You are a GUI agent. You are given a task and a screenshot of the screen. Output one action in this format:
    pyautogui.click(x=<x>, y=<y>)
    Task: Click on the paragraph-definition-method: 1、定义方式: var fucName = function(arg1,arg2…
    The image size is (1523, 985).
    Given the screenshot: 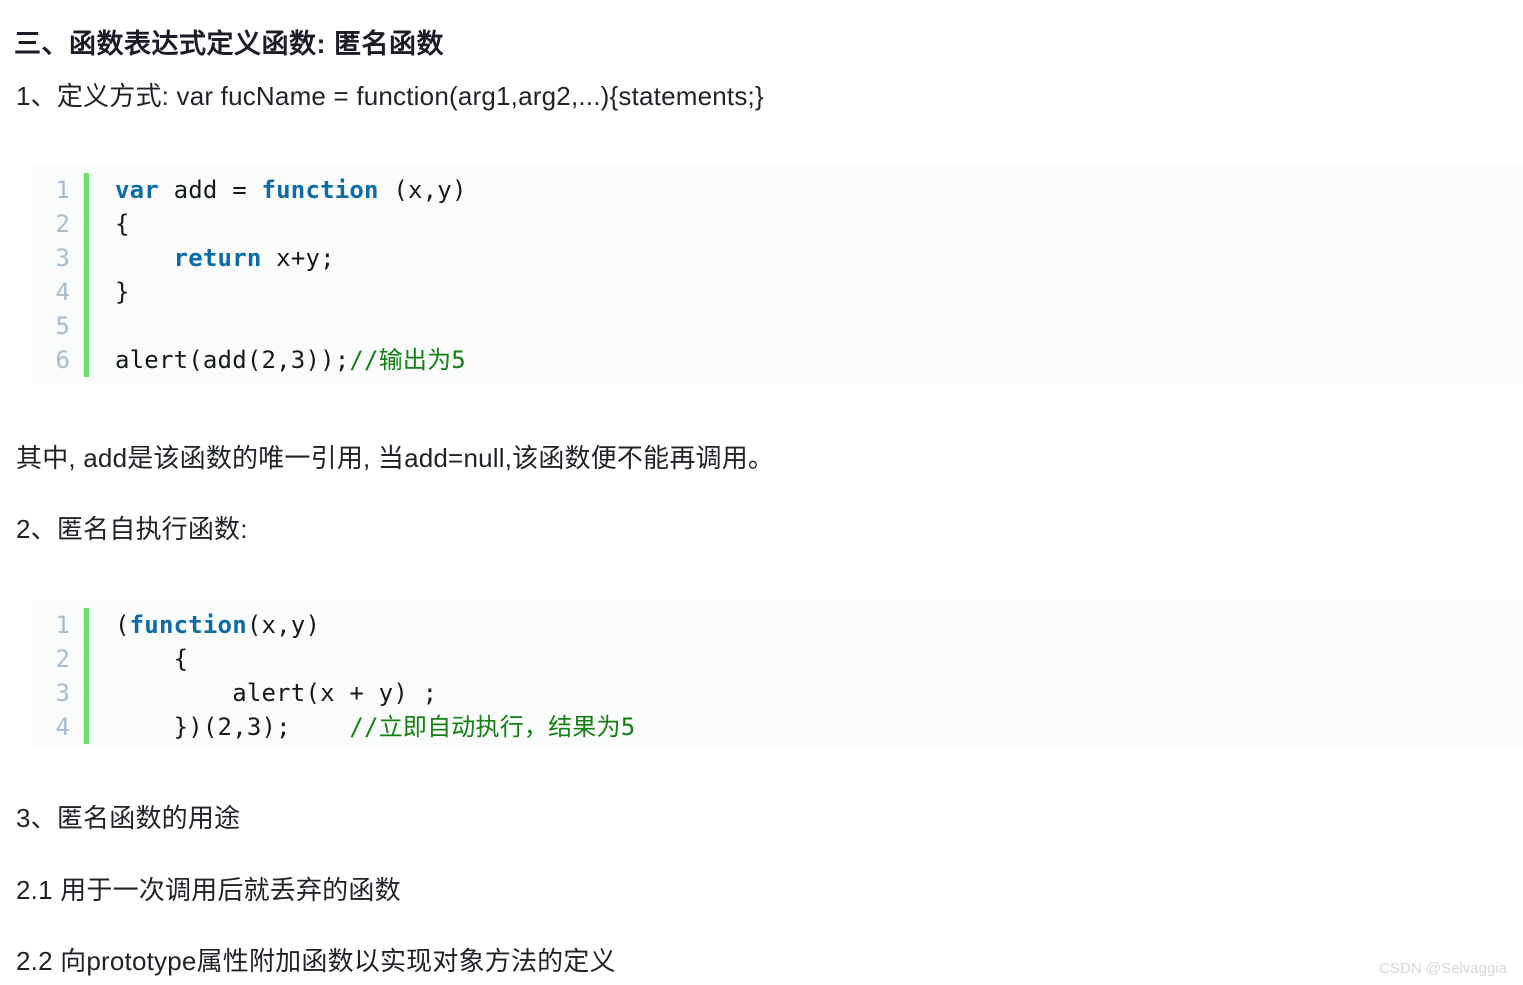 What is the action you would take?
    pyautogui.click(x=390, y=96)
    